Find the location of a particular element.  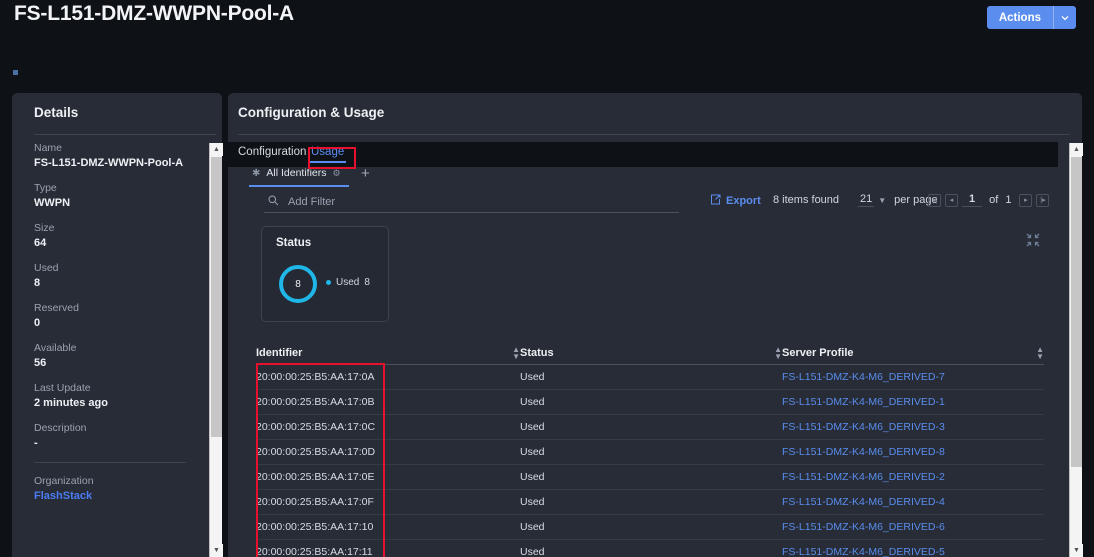

field-label: Available is located at coordinates (55, 348).